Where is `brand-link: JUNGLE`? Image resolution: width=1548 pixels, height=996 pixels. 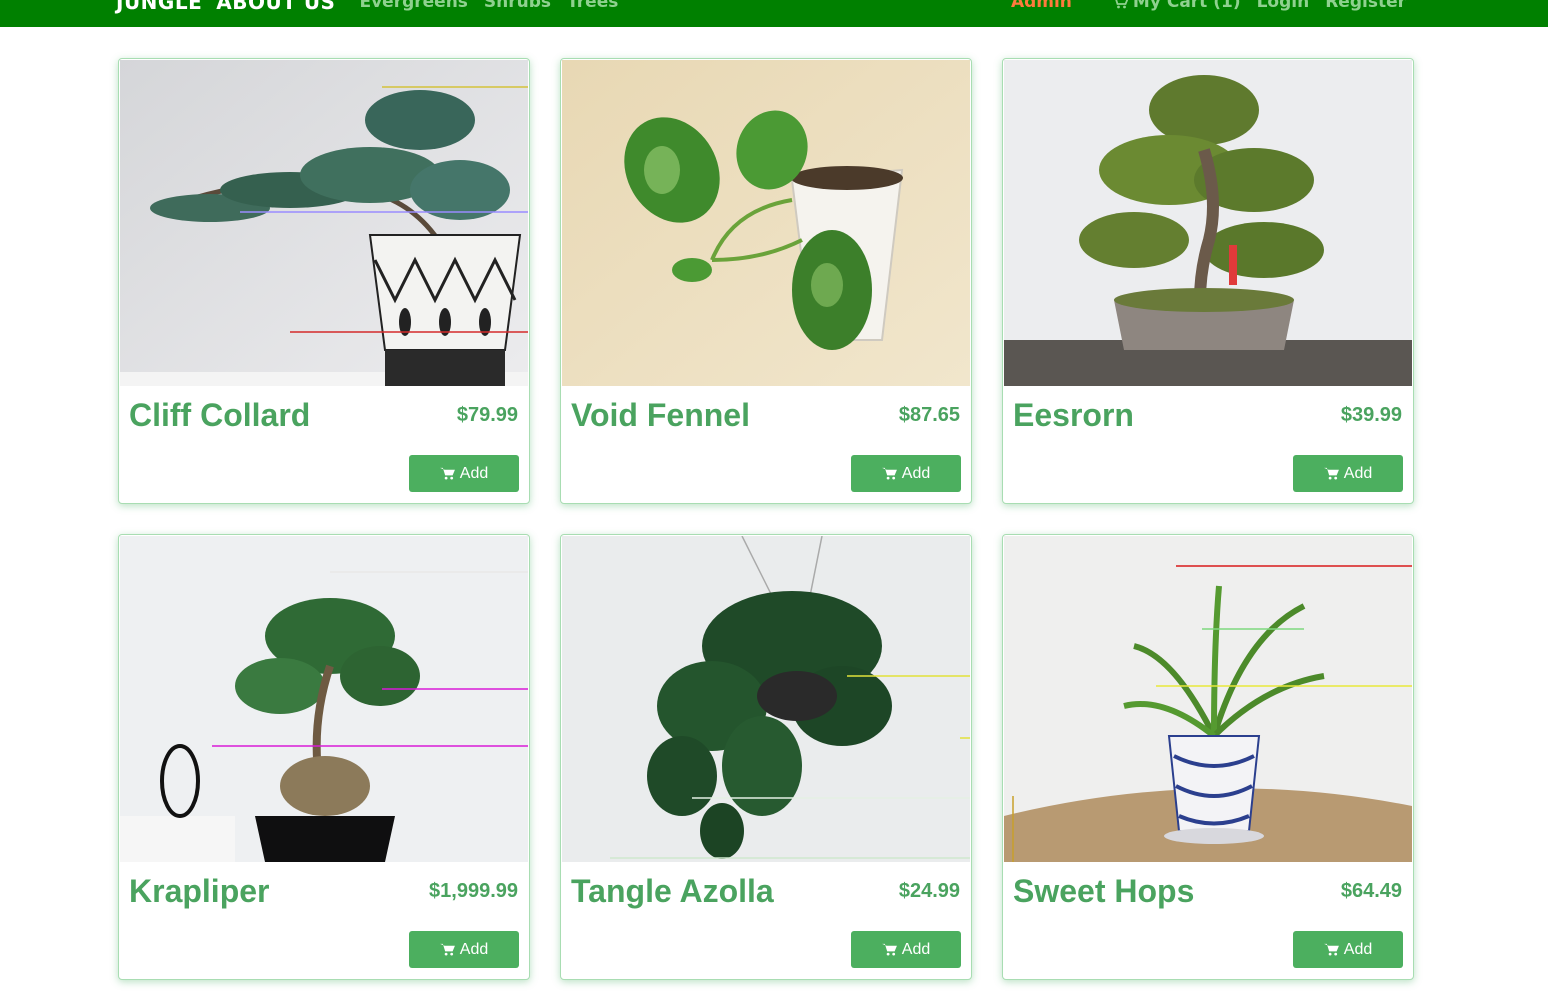
brand-link: JUNGLE is located at coordinates (159, 7).